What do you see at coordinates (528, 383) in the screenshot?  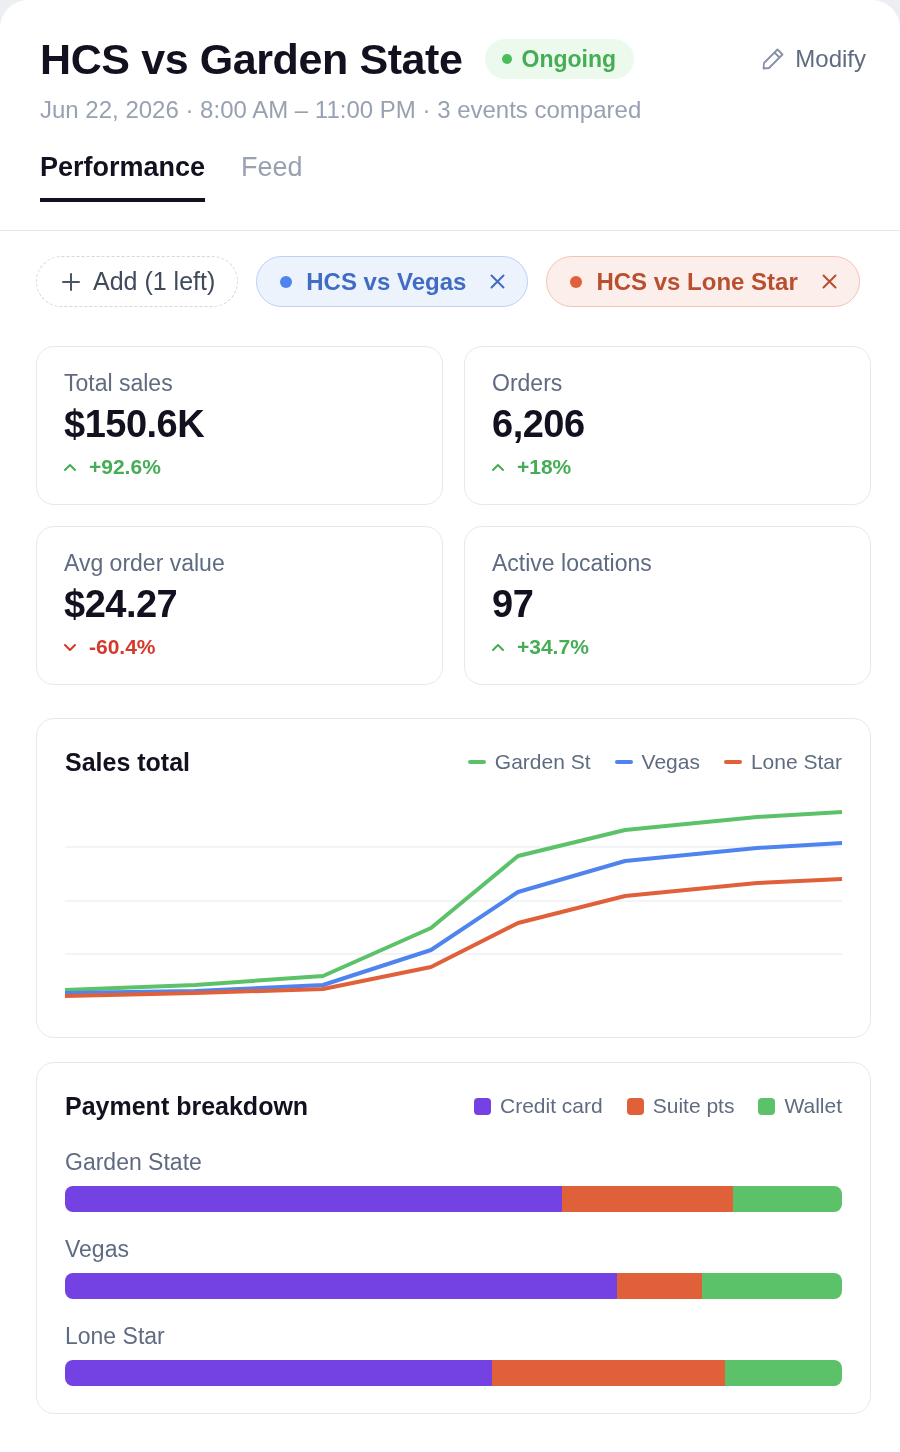 I see `stat-label: Orders` at bounding box center [528, 383].